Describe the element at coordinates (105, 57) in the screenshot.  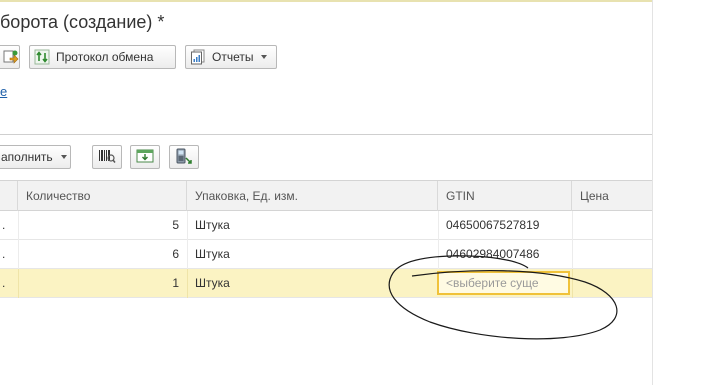
I see `exchange-protocol-label: Протокол обмена` at that location.